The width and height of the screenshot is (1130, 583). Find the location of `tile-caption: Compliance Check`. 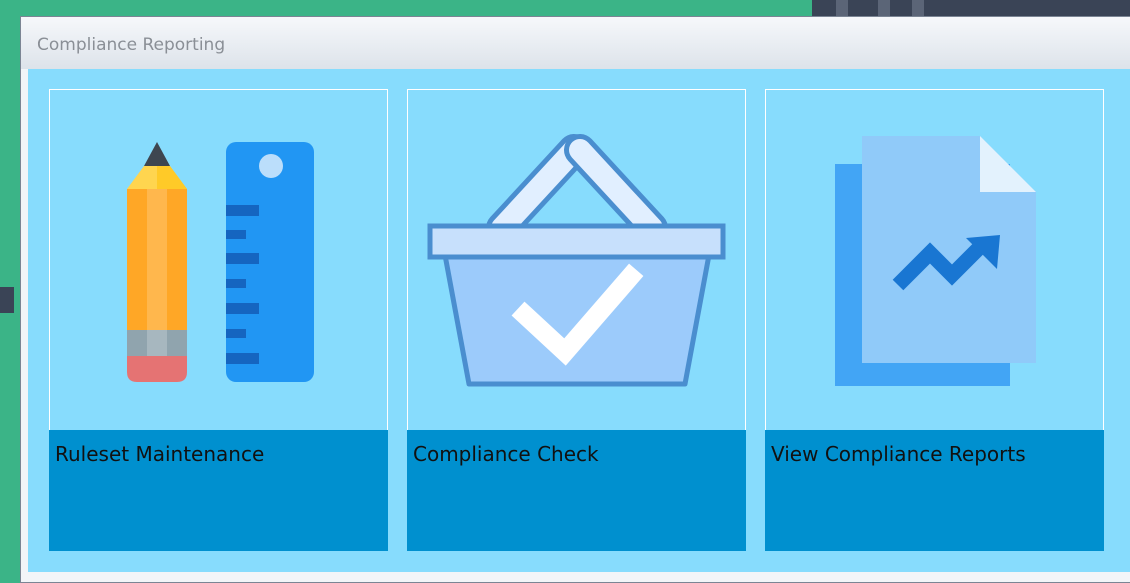

tile-caption: Compliance Check is located at coordinates (576, 490).